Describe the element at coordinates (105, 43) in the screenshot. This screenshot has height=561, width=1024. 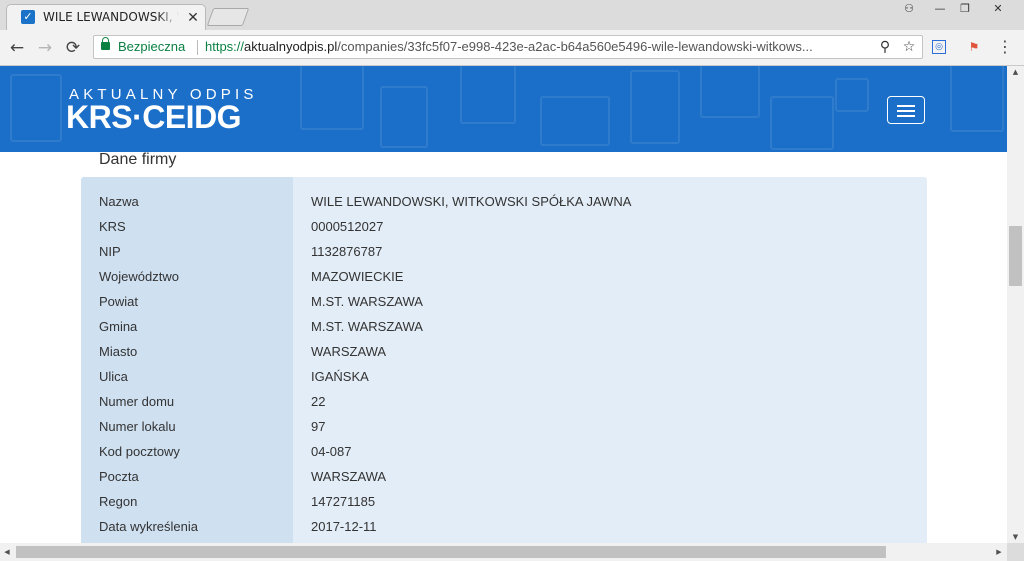
I see `lock-icon` at that location.